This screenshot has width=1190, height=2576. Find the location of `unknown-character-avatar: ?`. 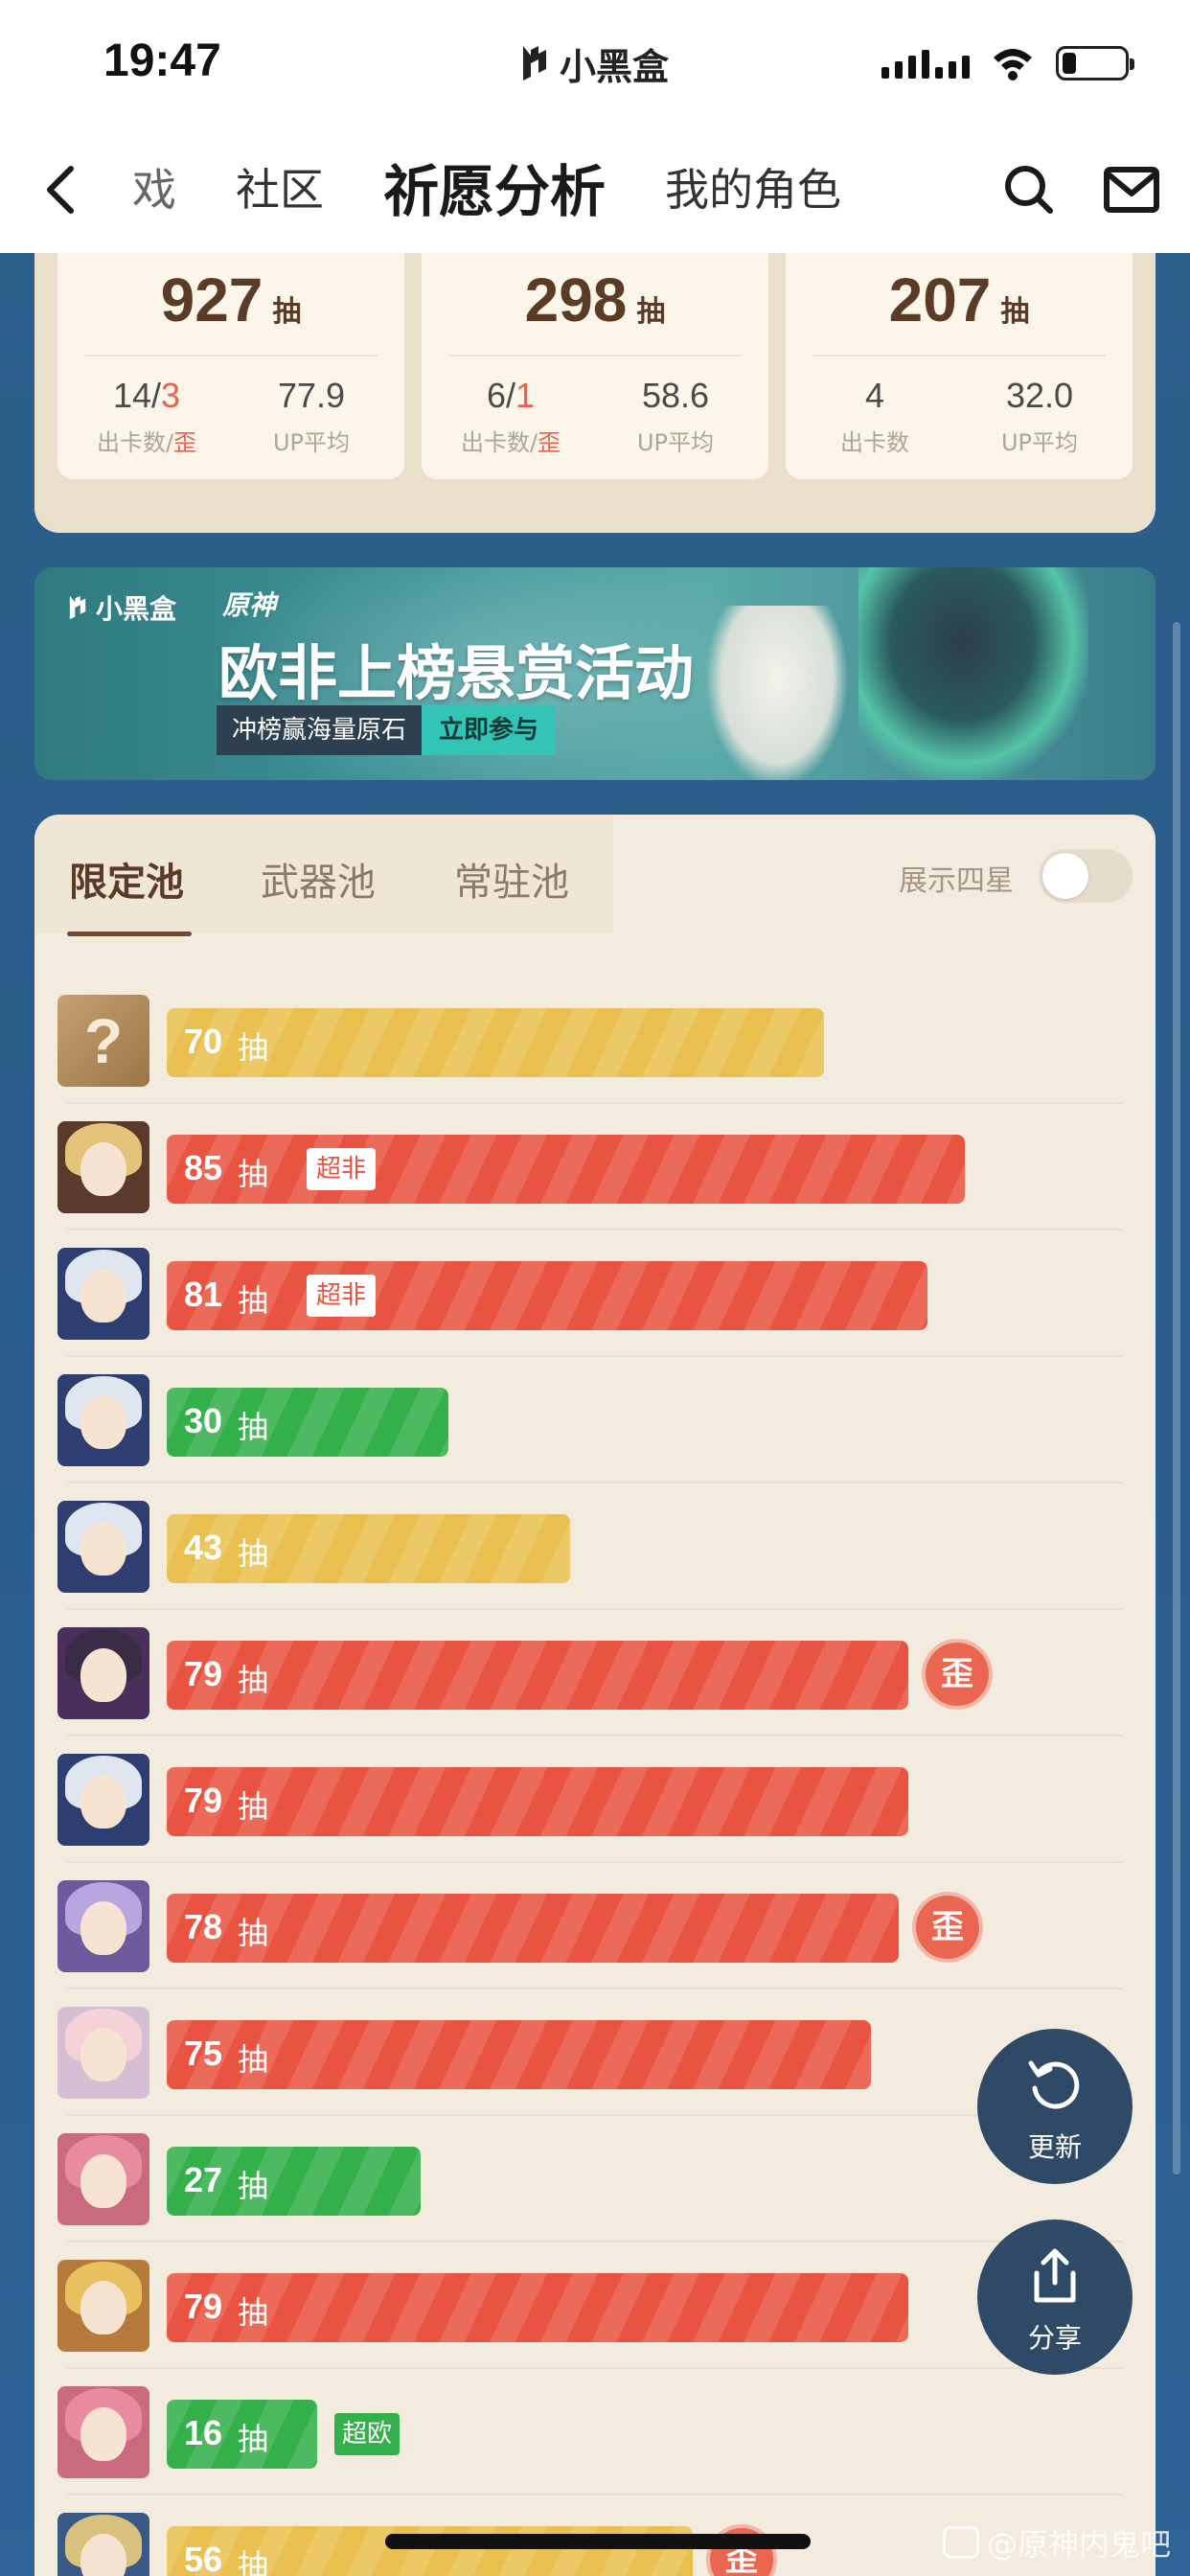

unknown-character-avatar: ? is located at coordinates (103, 1041).